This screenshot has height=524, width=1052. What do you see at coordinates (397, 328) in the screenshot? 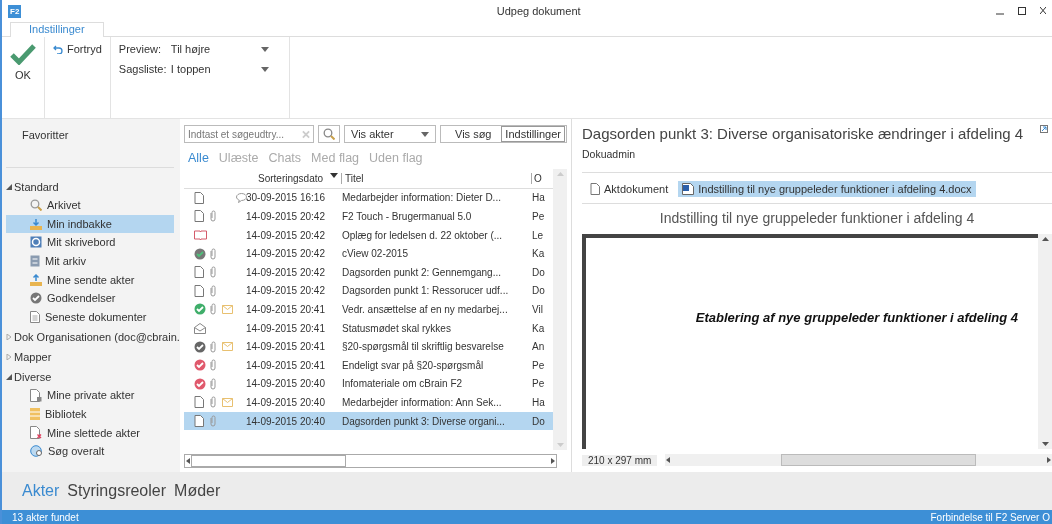
I see `title-cell-text: Statusmødet skal rykkes` at bounding box center [397, 328].